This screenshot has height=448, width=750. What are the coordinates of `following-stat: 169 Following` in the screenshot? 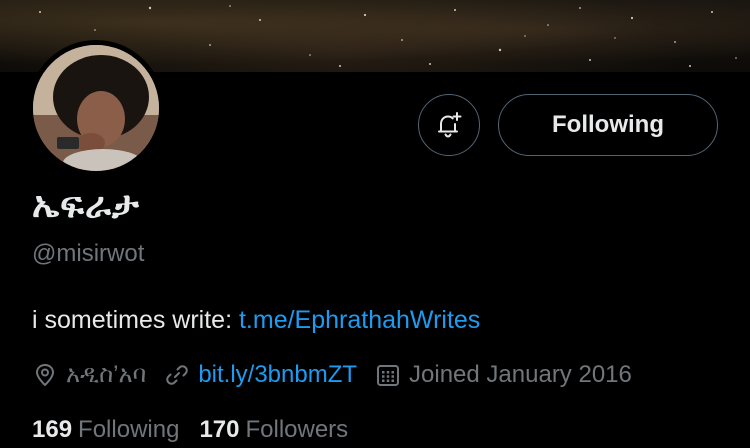 It's located at (105, 430).